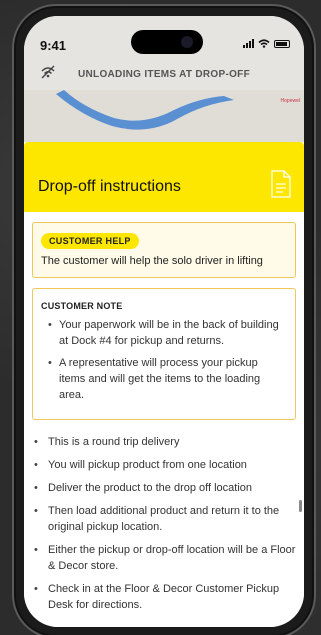 This screenshot has height=635, width=321. I want to click on page-title: UNLOADING ITEMS AT DROP-OFF, so click(164, 74).